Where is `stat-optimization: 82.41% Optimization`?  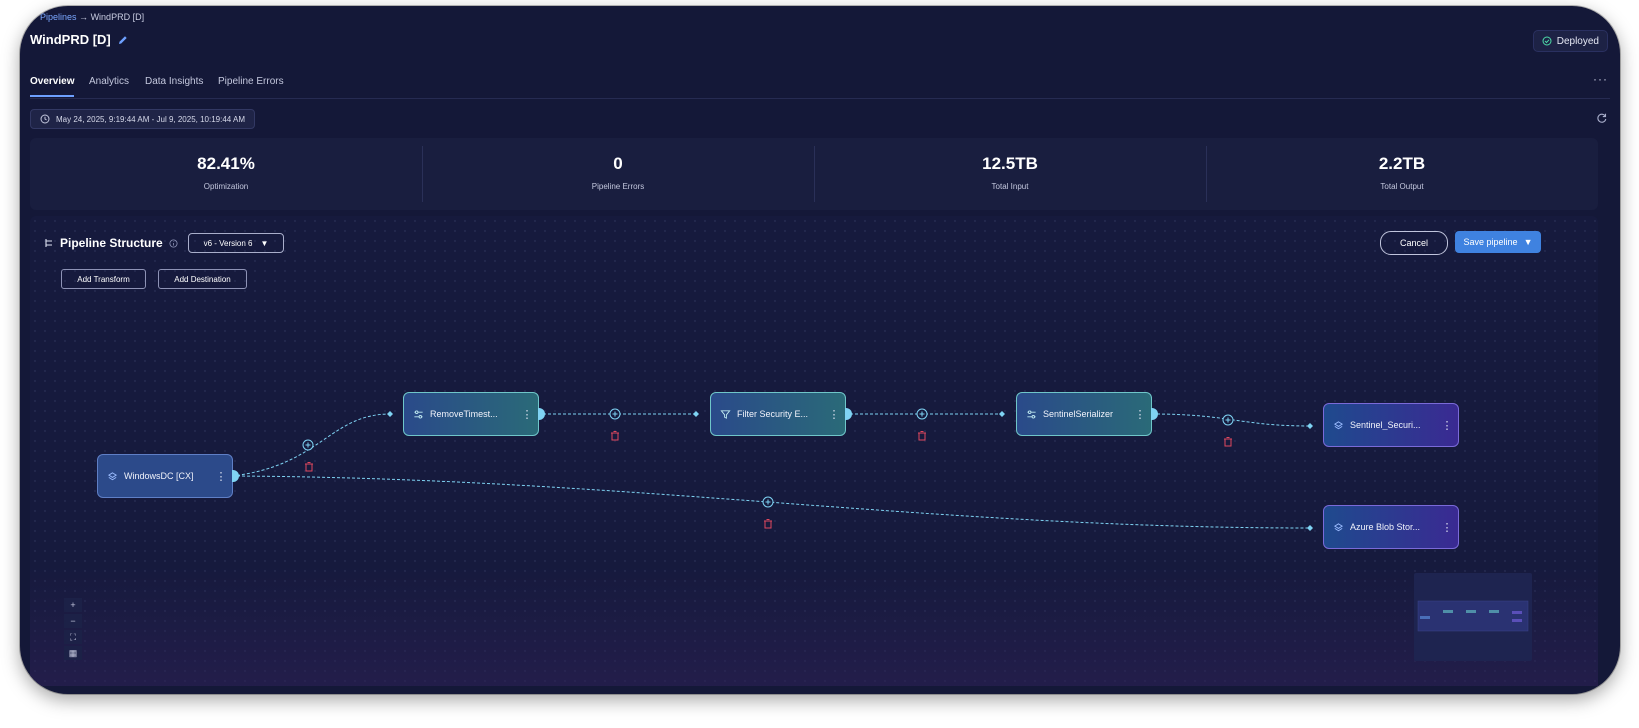 stat-optimization: 82.41% Optimization is located at coordinates (226, 174).